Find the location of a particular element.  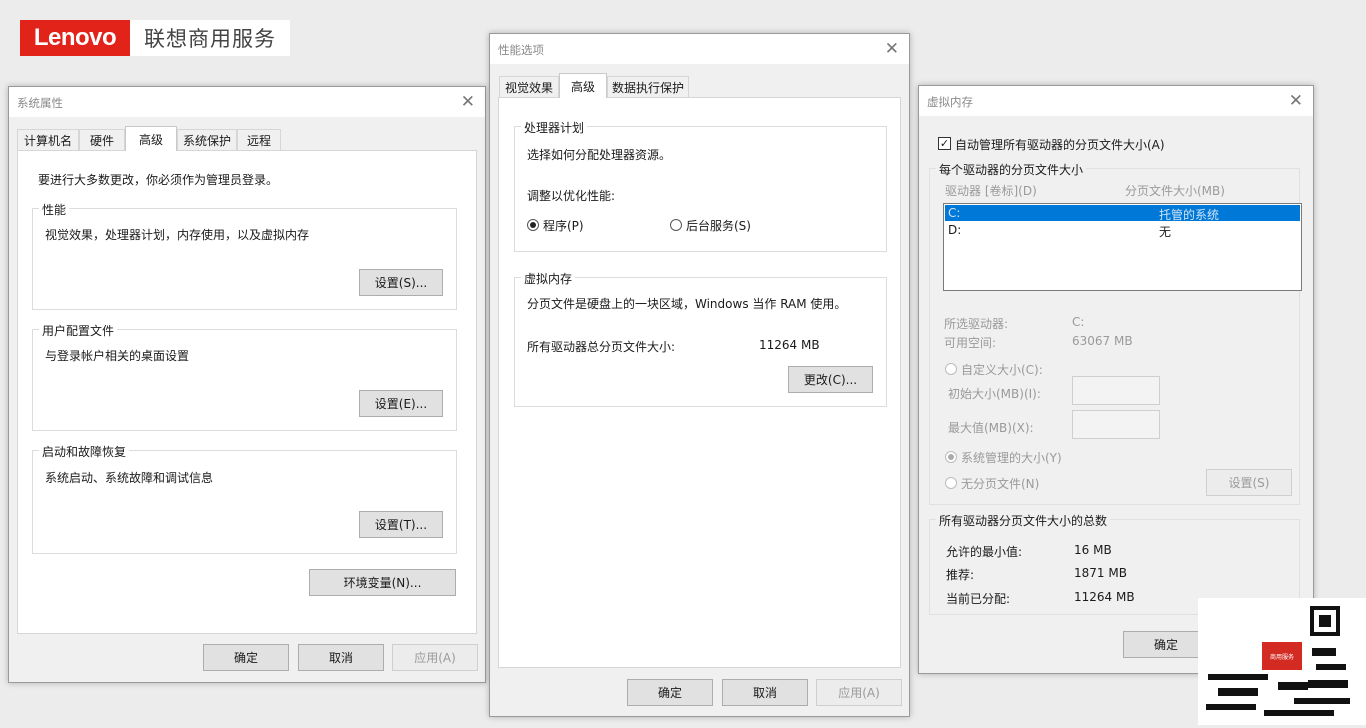

group-label: 虚拟内存 is located at coordinates (548, 278).